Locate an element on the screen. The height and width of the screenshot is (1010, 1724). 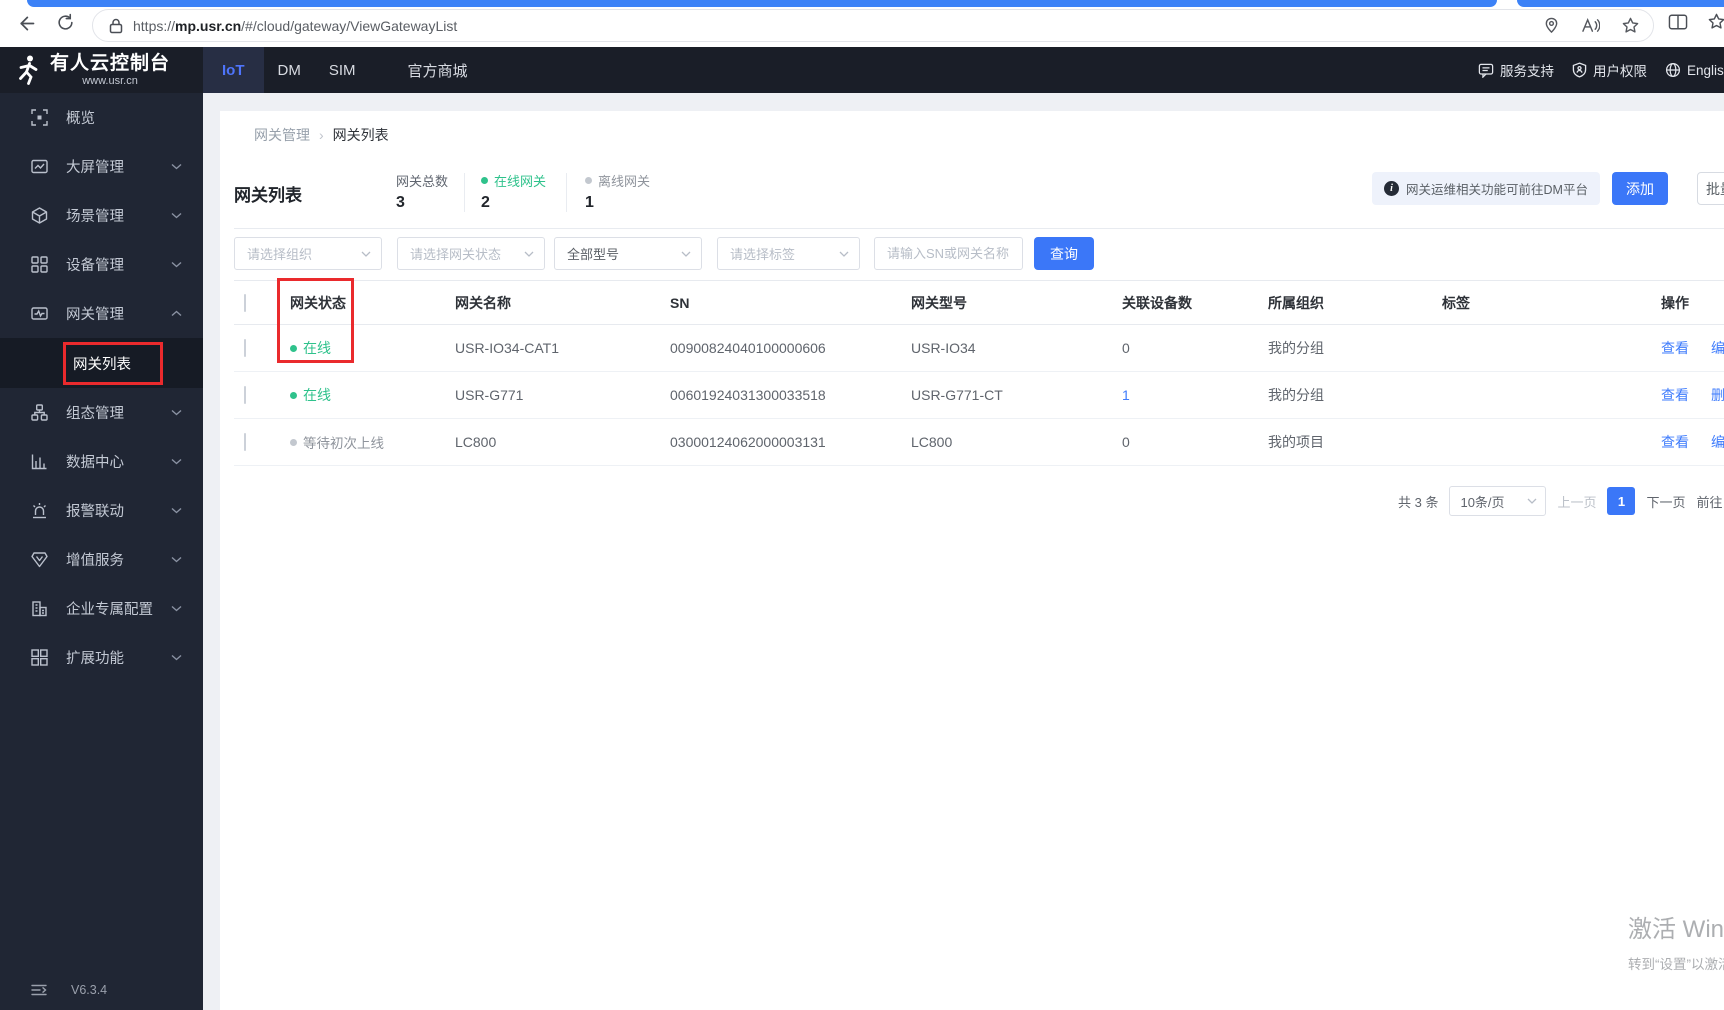
sidebar-item-extensions: 扩展功能 is located at coordinates (101, 657).